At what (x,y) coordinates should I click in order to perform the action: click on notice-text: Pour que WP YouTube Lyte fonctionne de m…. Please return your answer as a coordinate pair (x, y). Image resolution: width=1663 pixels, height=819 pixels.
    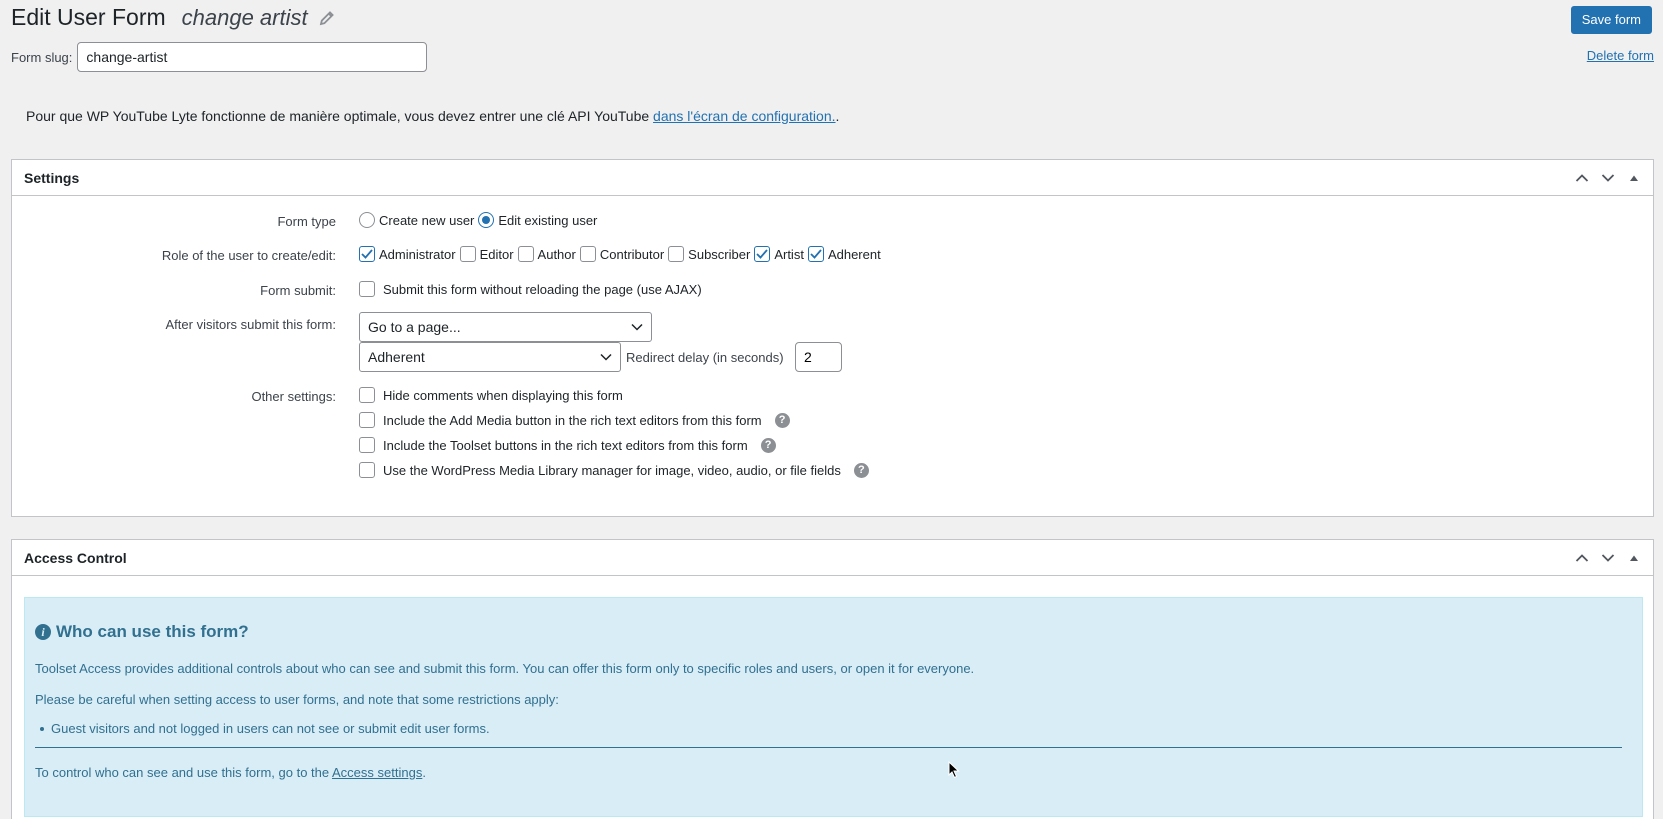
    Looking at the image, I should click on (340, 116).